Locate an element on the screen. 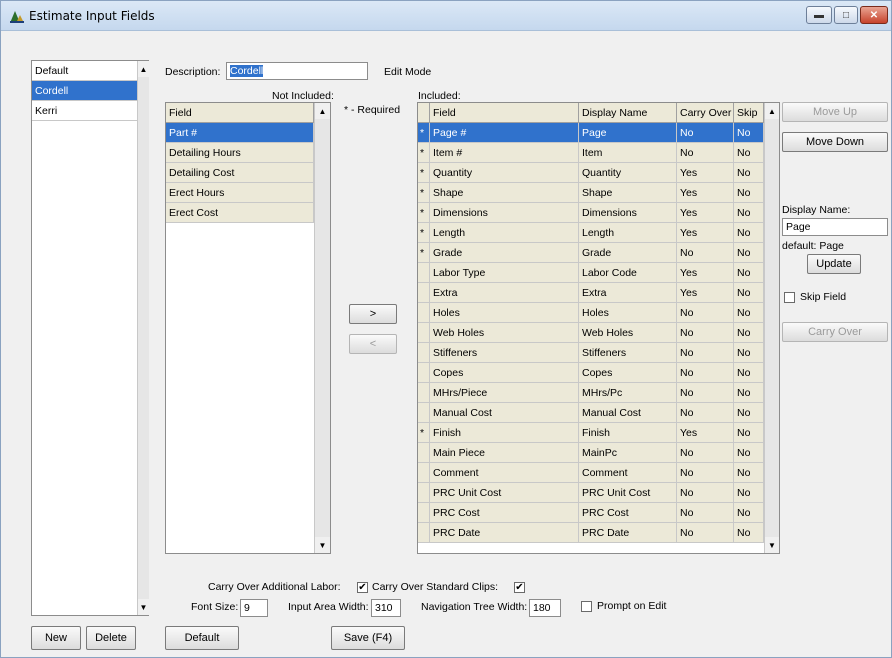  close-button: ✕ is located at coordinates (874, 15).